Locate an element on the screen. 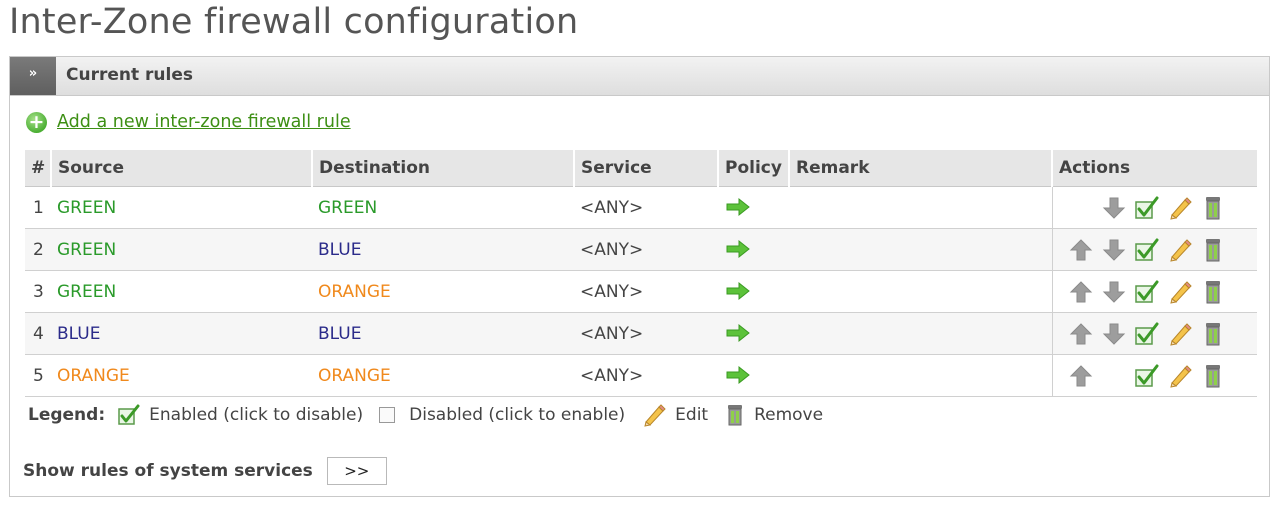 The width and height of the screenshot is (1280, 516). legend-disabled: Disabled (click to enable) is located at coordinates (502, 415).